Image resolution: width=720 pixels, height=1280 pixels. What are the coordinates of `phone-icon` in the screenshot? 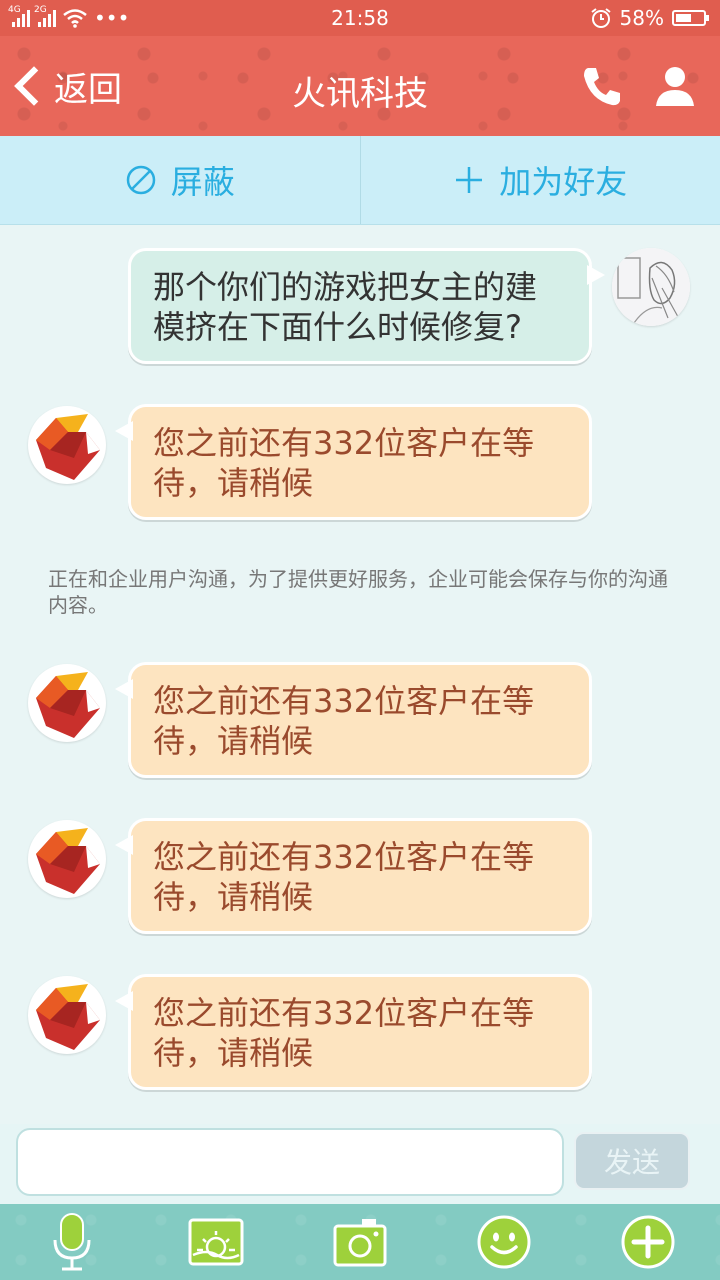 It's located at (602, 87).